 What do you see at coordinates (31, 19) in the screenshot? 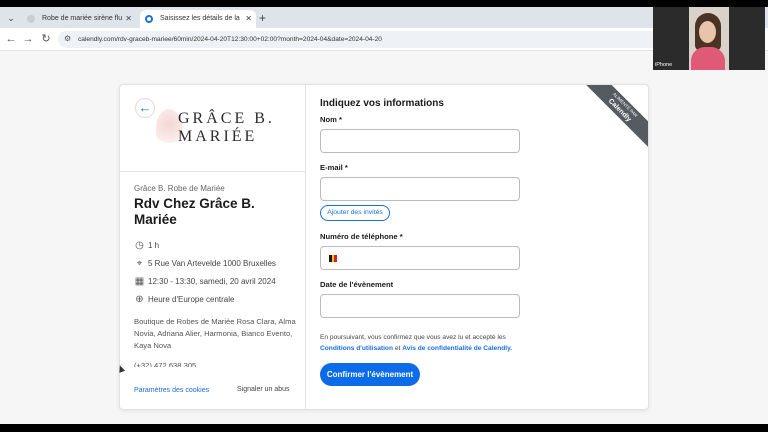
I see `page-favicon-icon` at bounding box center [31, 19].